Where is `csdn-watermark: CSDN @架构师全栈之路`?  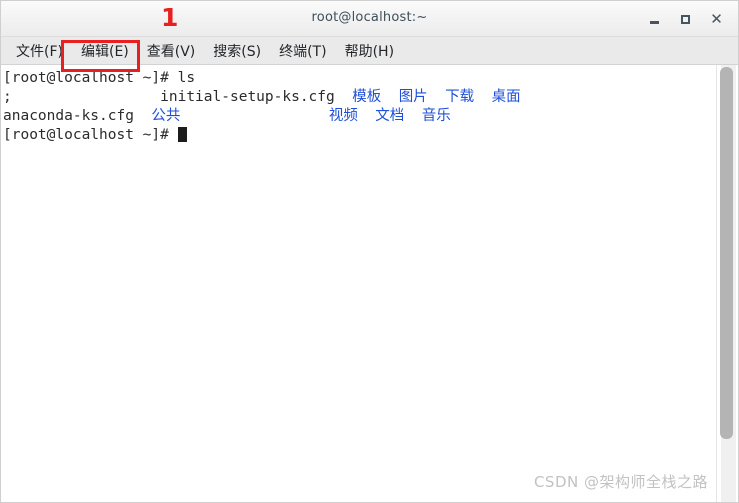
csdn-watermark: CSDN @架构师全栈之路 is located at coordinates (620, 482).